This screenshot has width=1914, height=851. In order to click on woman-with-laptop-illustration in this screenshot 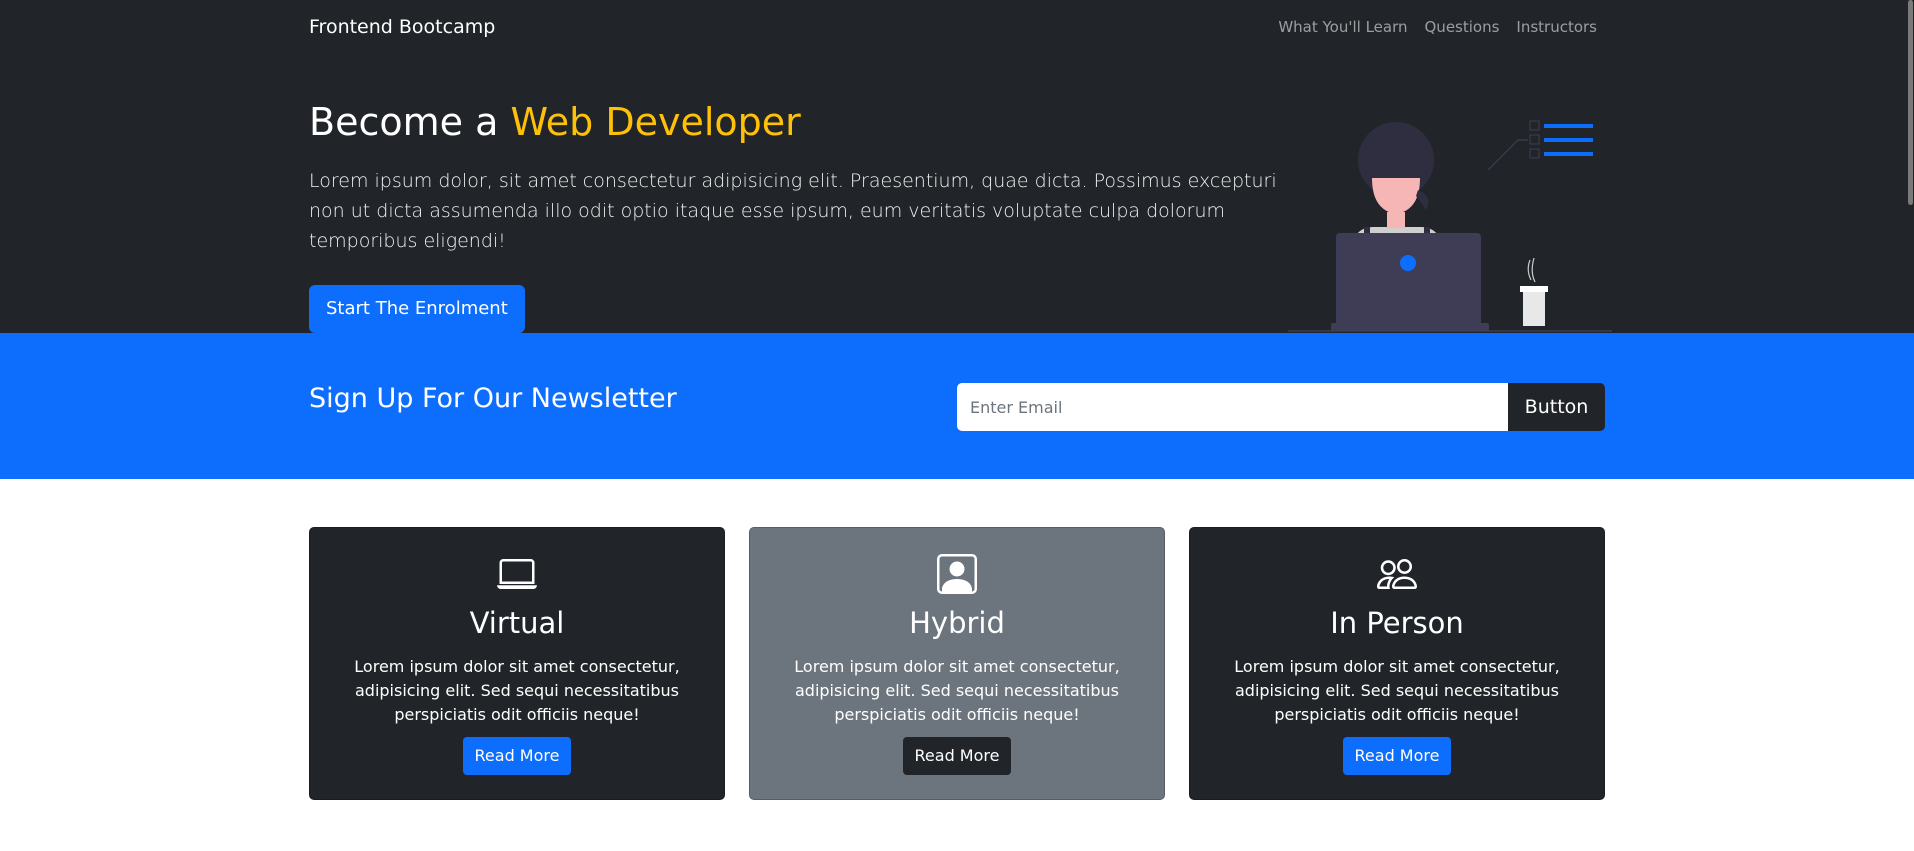, I will do `click(1450, 226)`.